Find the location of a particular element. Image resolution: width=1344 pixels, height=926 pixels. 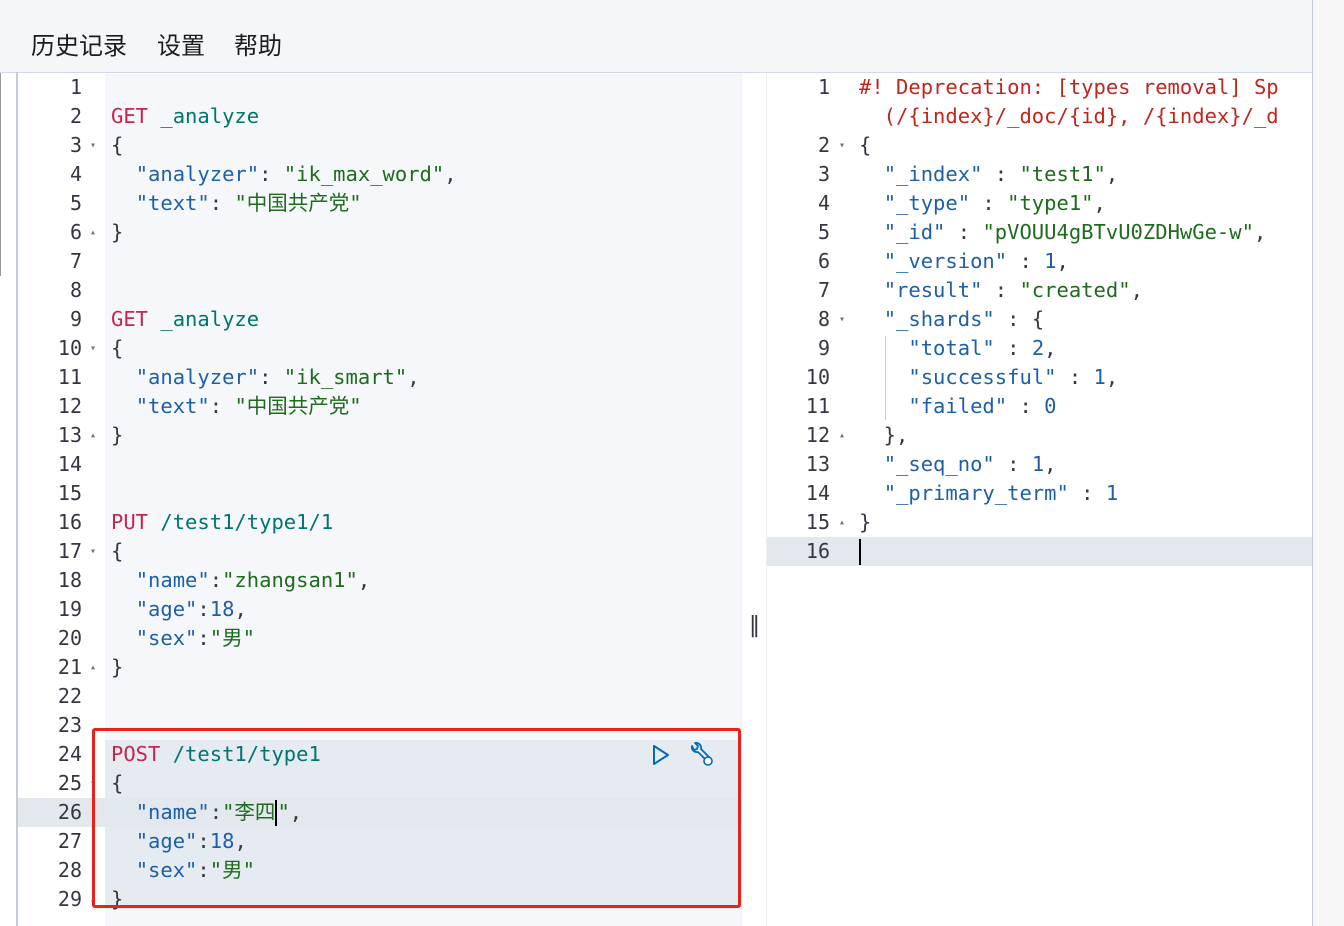

code-line: 14 is located at coordinates (379, 464).